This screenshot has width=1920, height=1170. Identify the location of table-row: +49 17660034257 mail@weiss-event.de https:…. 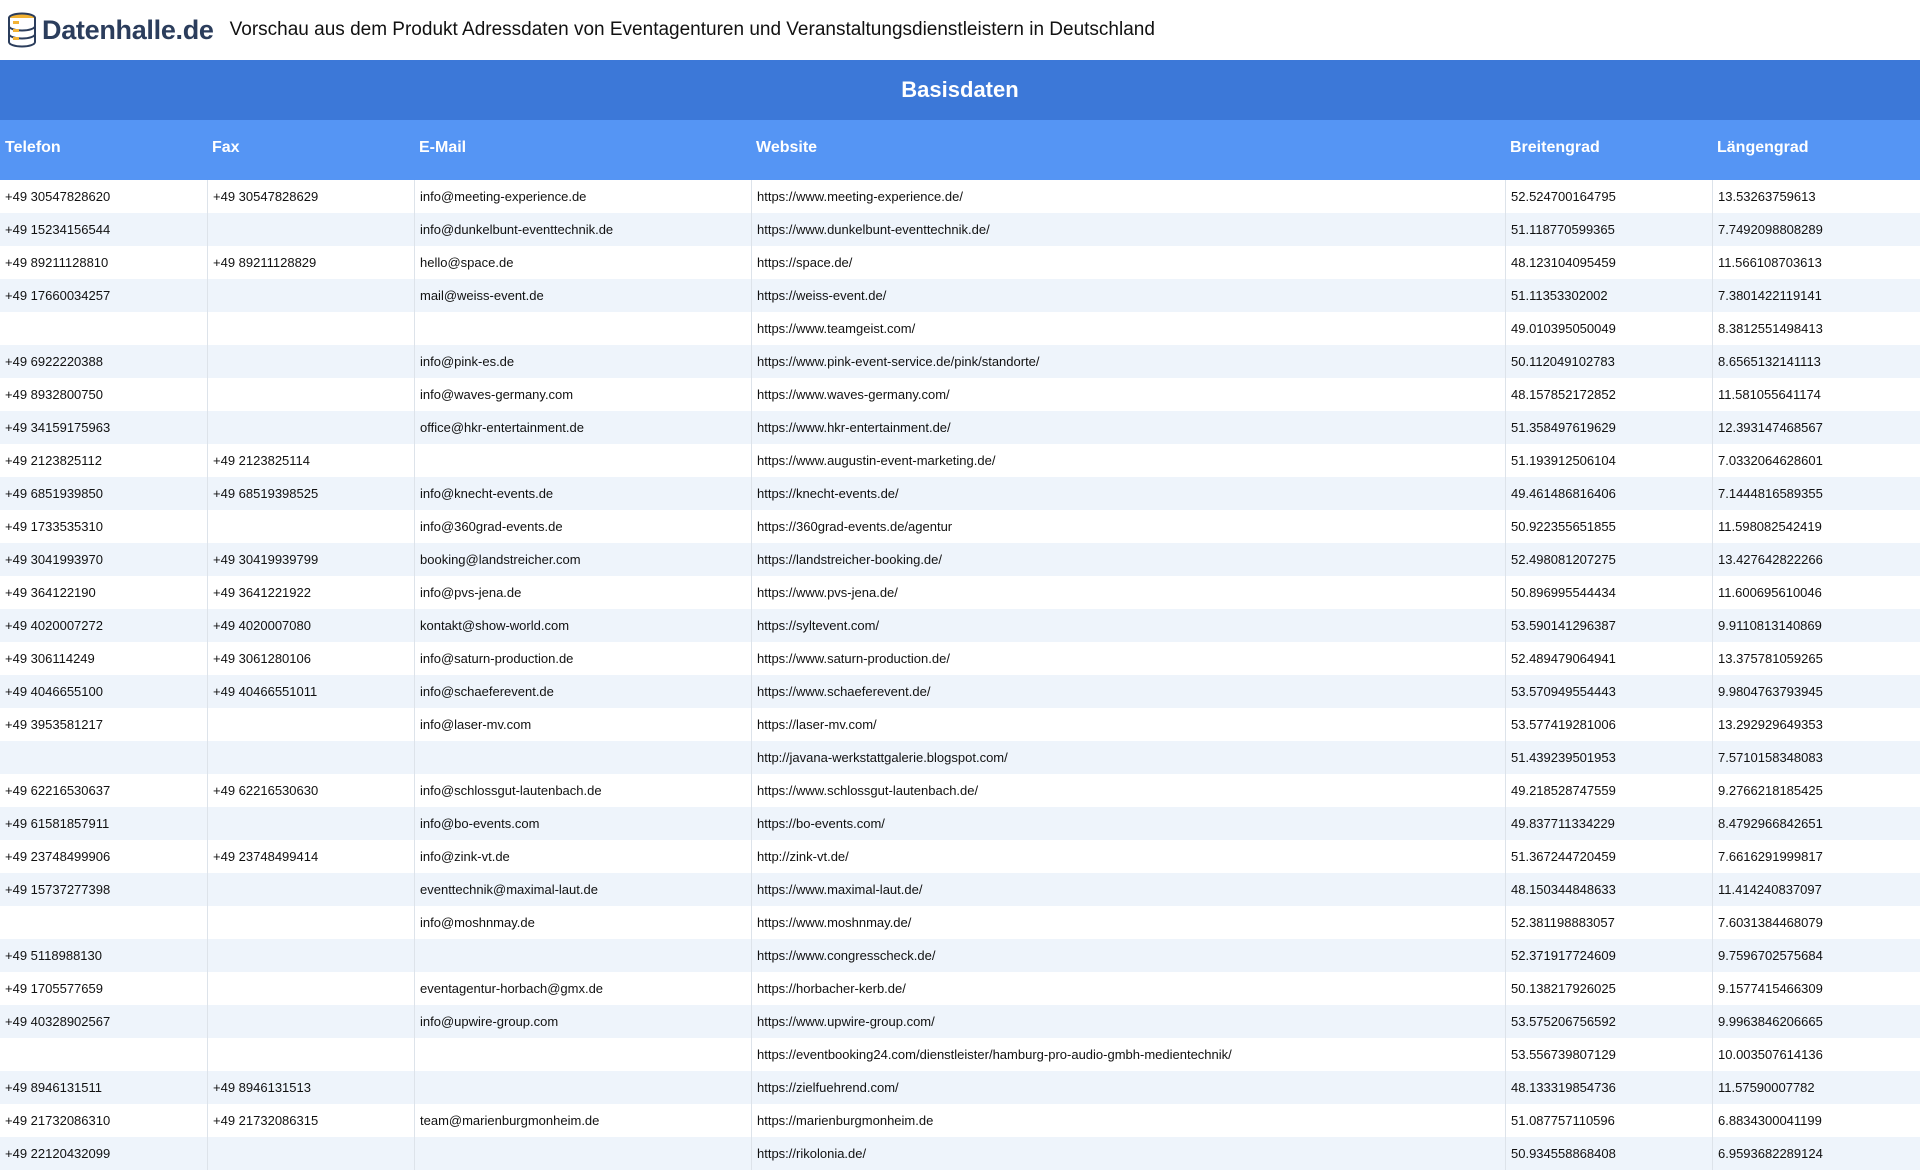
(960, 295).